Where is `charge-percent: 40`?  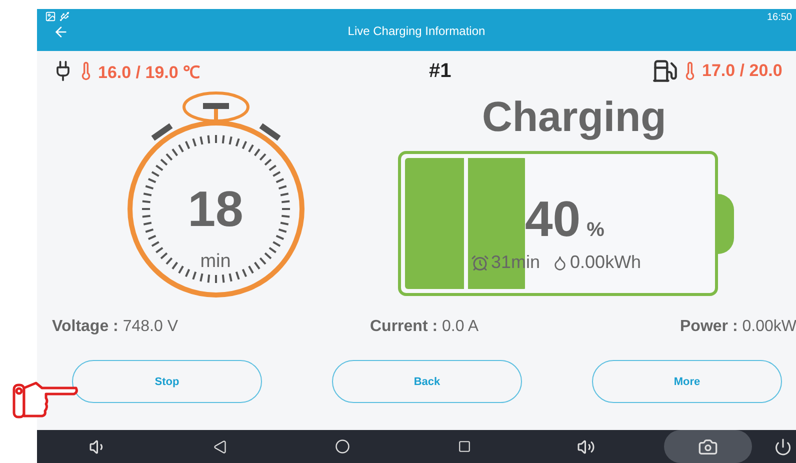
charge-percent: 40 is located at coordinates (553, 219).